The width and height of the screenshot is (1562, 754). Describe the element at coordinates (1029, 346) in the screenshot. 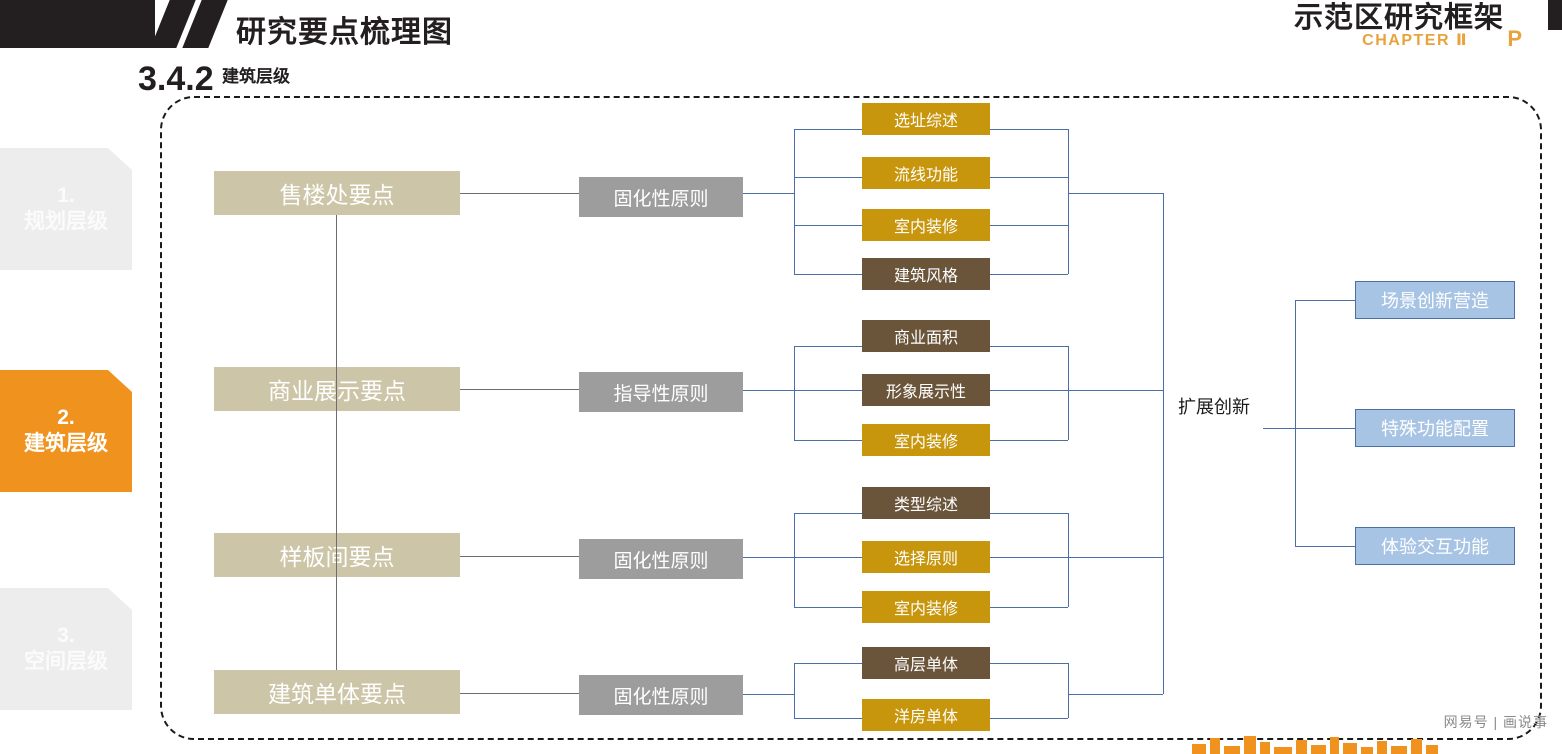

I see `connector-b2-item-1-right` at that location.